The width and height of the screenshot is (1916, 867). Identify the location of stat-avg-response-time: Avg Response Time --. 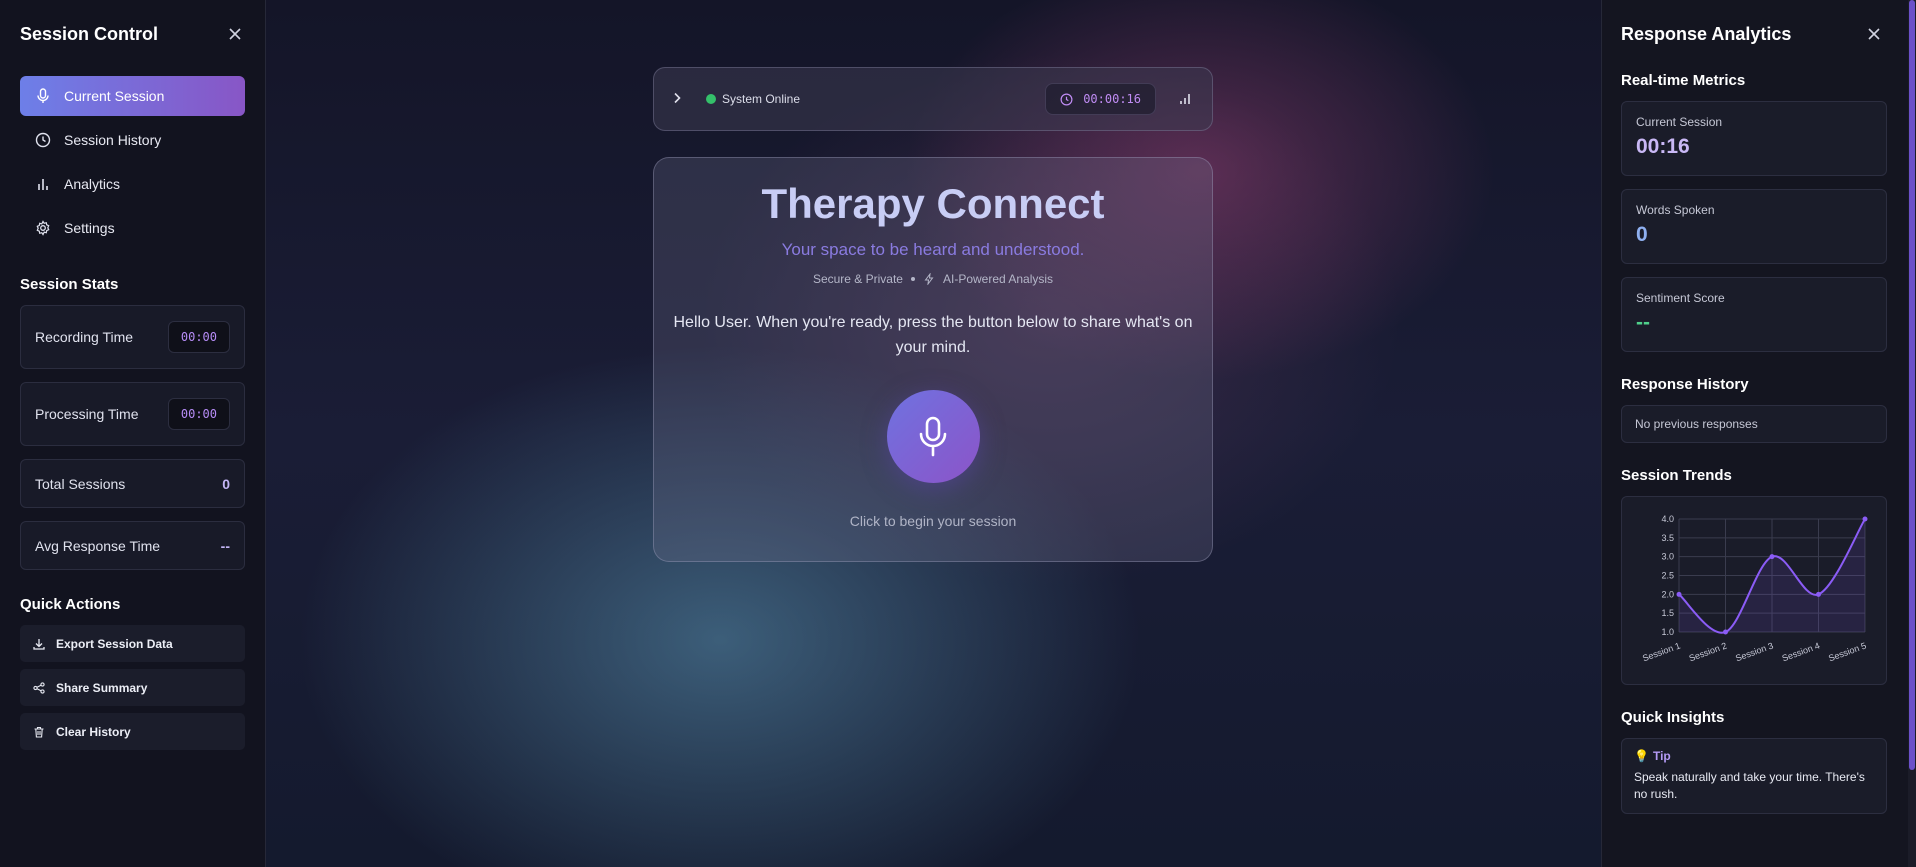
(132, 545).